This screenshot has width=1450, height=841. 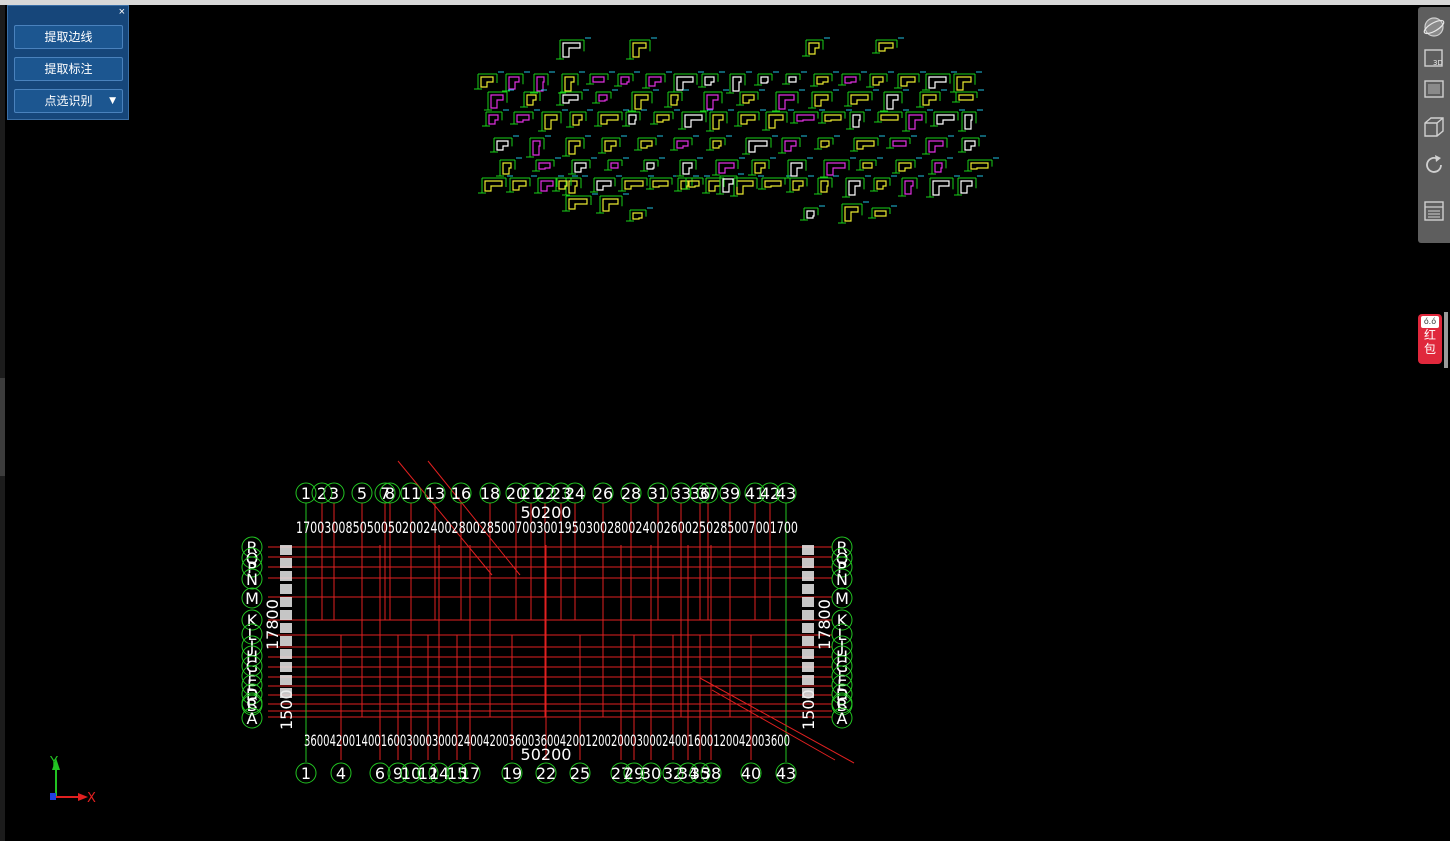 What do you see at coordinates (68, 69) in the screenshot?
I see `extract-annotation-button: 提取标注` at bounding box center [68, 69].